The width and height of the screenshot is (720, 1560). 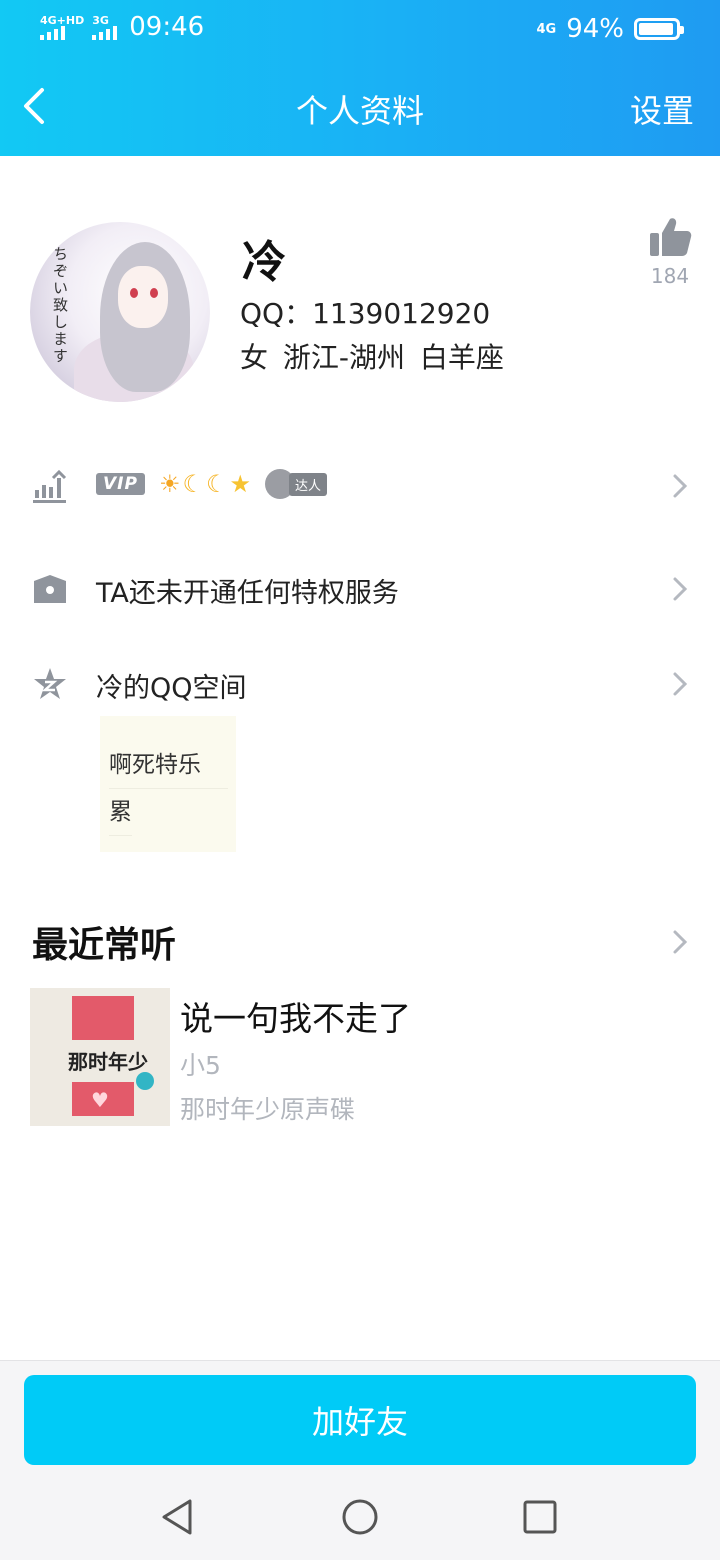 I want to click on album-cover-title: 那时年少, so click(x=108, y=1062).